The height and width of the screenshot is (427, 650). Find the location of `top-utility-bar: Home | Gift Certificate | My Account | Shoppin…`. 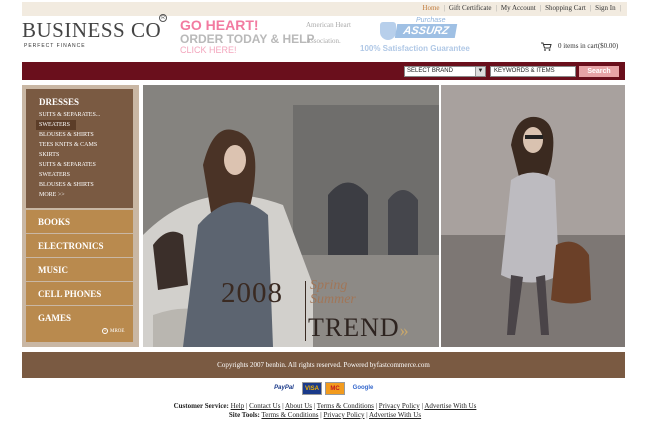

top-utility-bar: Home | Gift Certificate | My Account | Shoppin… is located at coordinates (324, 9).